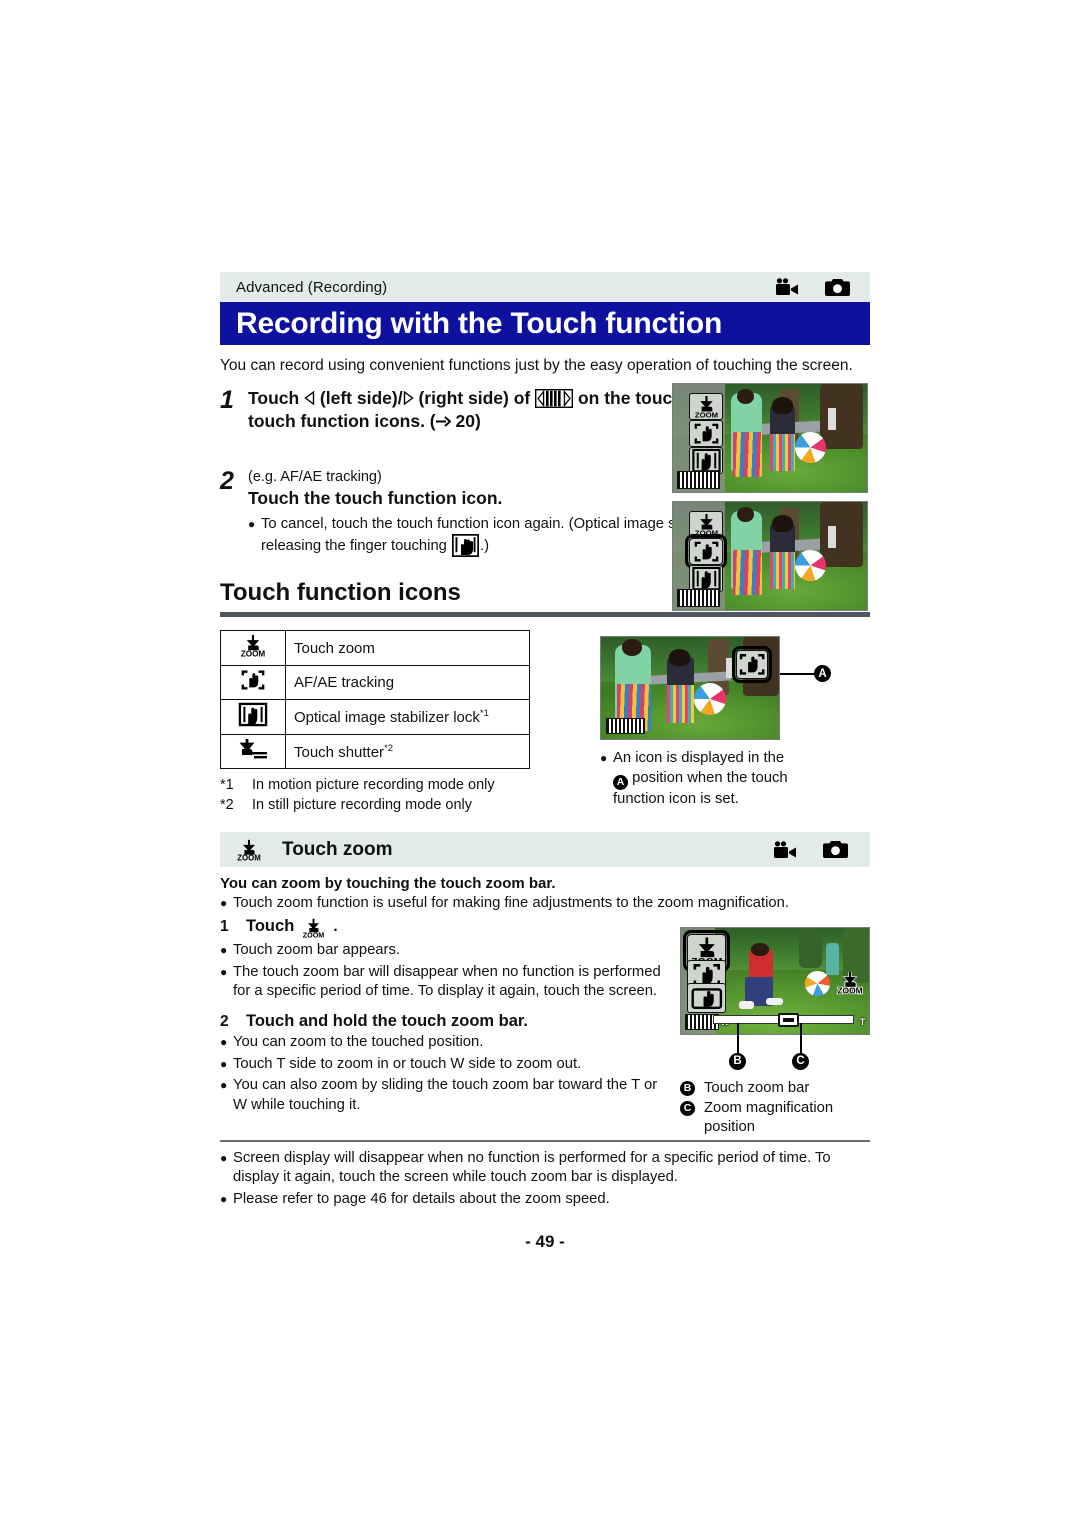 The image size is (1080, 1526). I want to click on camera-screen-touch-zoom: ZOOM, so click(775, 980).